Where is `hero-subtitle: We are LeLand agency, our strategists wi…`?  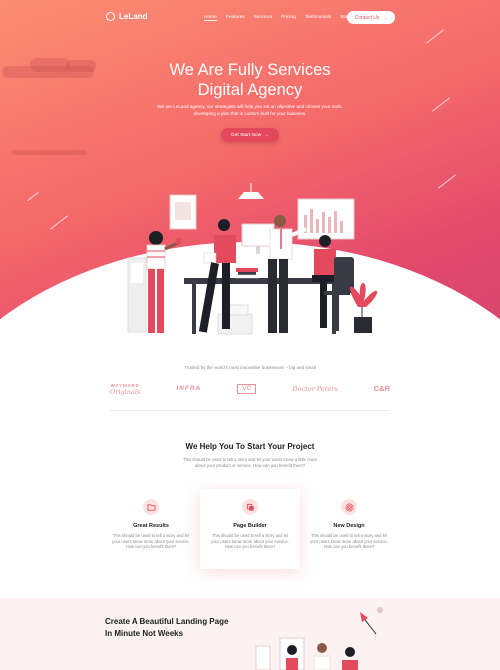 hero-subtitle: We are LeLand agency, our strategists wi… is located at coordinates (250, 110).